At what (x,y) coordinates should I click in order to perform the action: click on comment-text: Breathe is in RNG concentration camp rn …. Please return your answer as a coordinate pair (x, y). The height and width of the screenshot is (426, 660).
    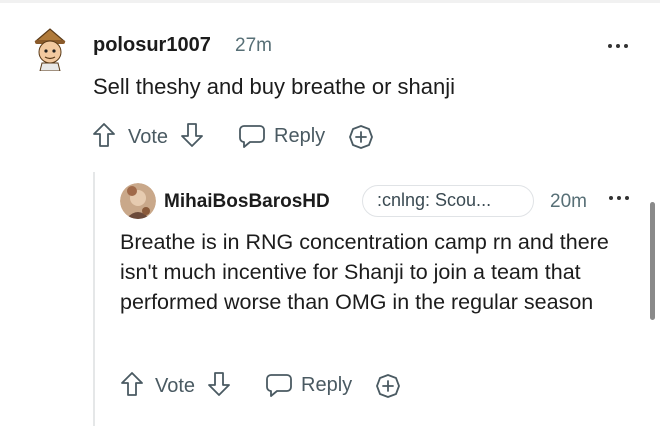
    Looking at the image, I should click on (364, 272).